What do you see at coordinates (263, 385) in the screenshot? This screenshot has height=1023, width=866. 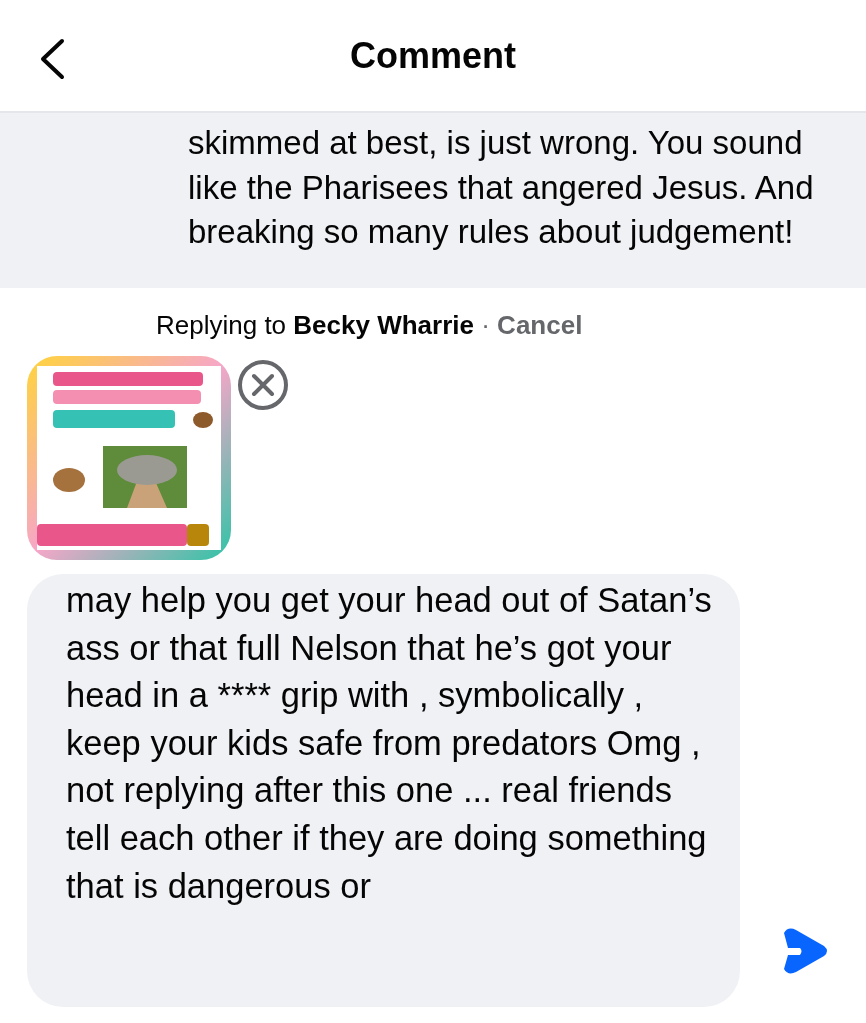 I see `close-icon` at bounding box center [263, 385].